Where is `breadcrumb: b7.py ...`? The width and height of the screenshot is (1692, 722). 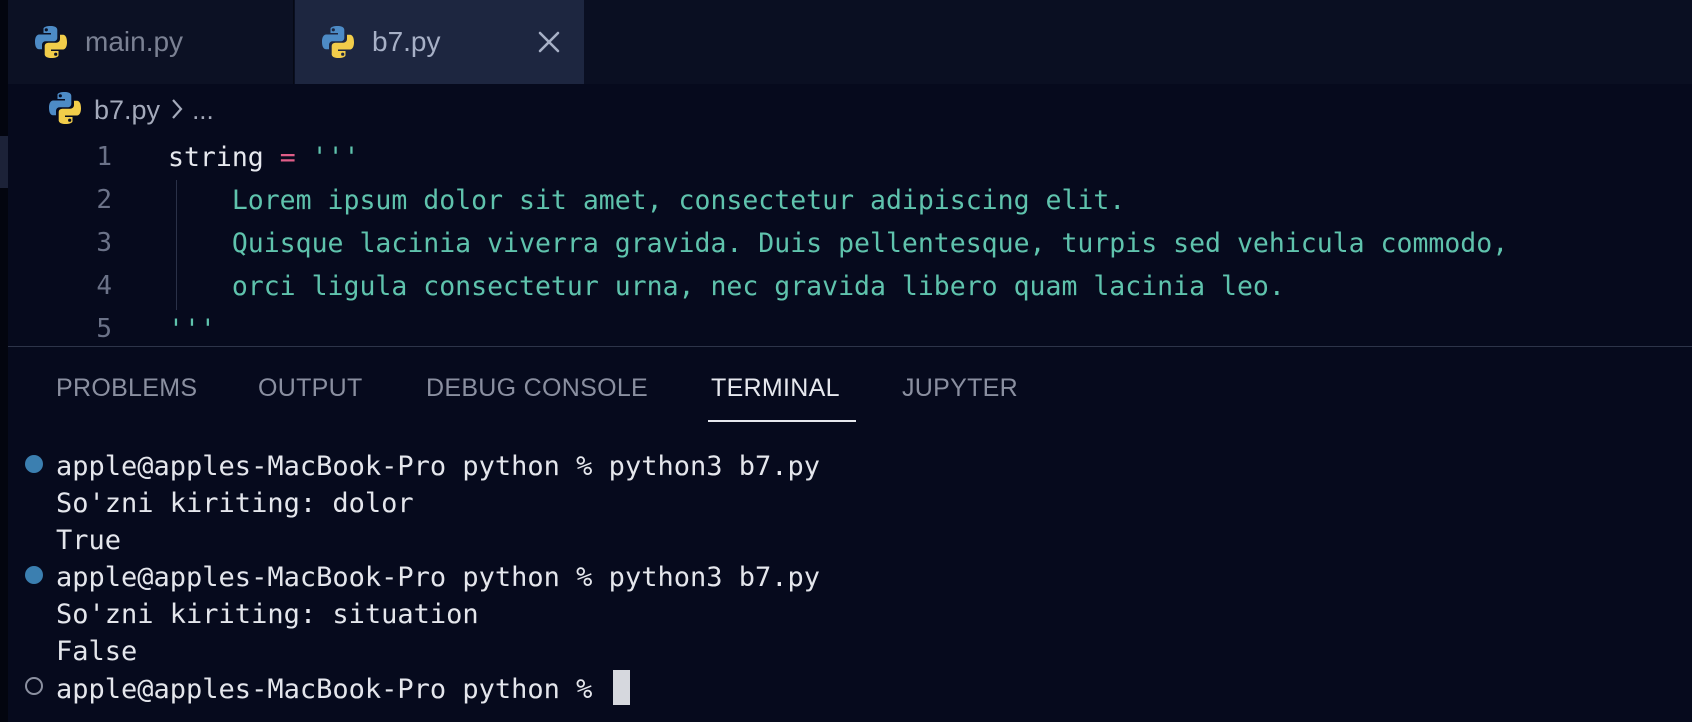 breadcrumb: b7.py ... is located at coordinates (131, 110).